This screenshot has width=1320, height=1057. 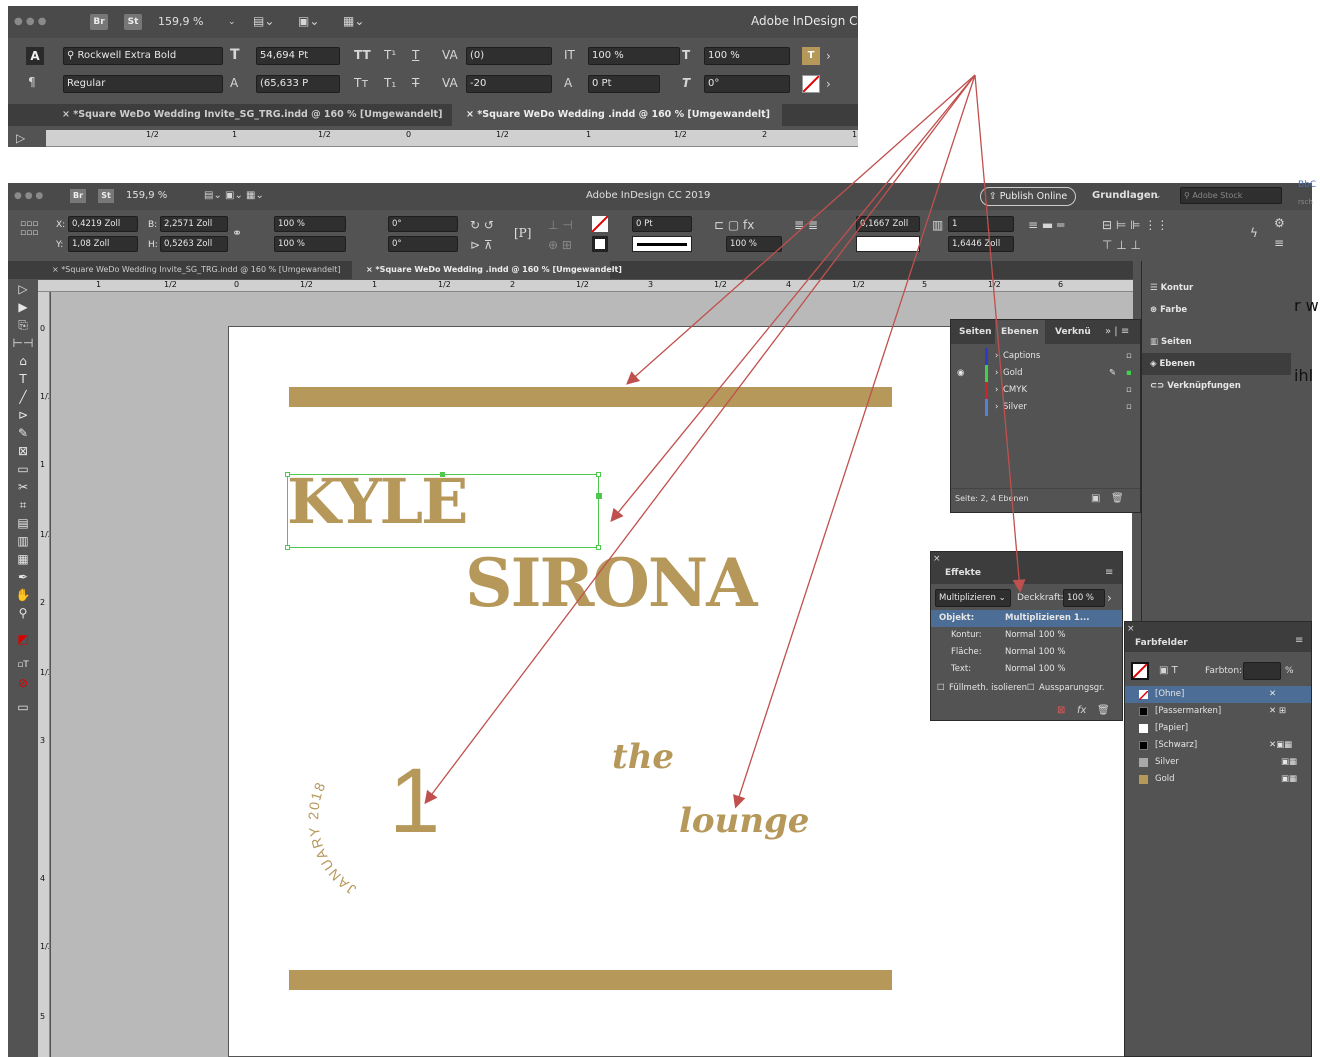 What do you see at coordinates (99, 22) in the screenshot?
I see `bridge-badge: Br` at bounding box center [99, 22].